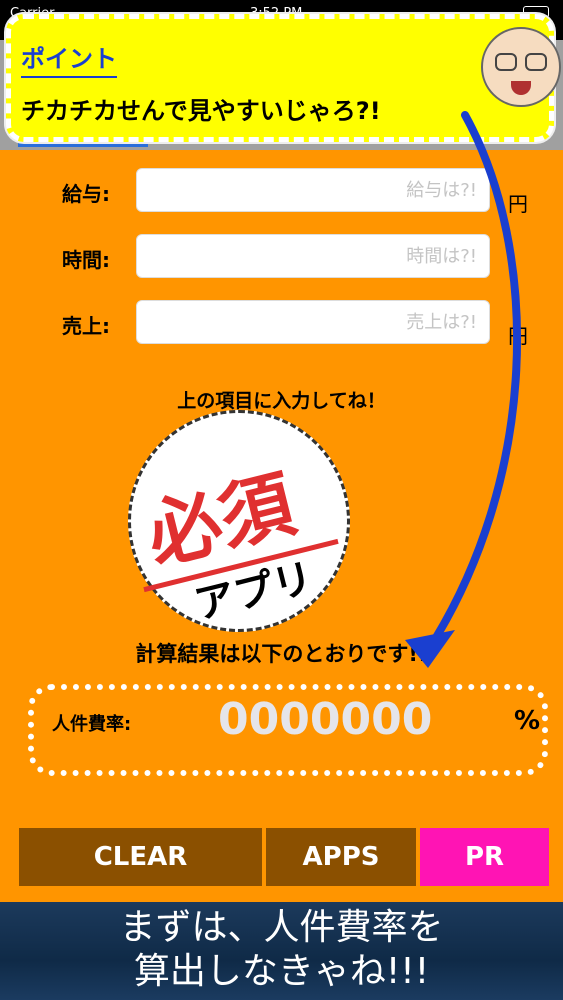  What do you see at coordinates (527, 721) in the screenshot?
I see `result-unit: %` at bounding box center [527, 721].